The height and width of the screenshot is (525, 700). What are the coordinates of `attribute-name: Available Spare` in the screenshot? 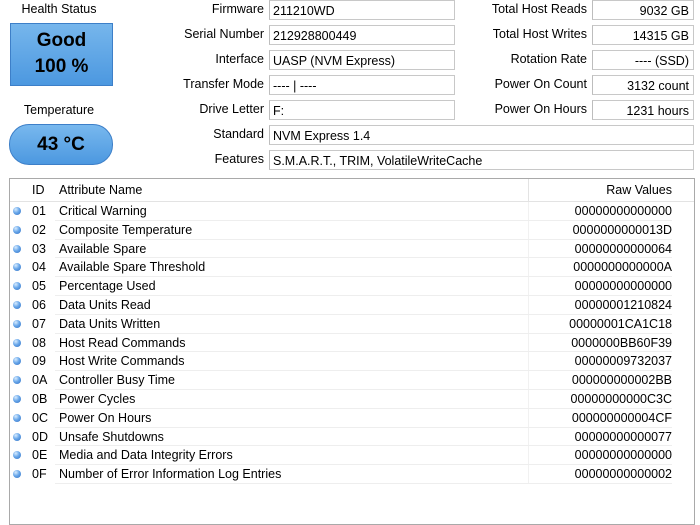 It's located at (103, 248).